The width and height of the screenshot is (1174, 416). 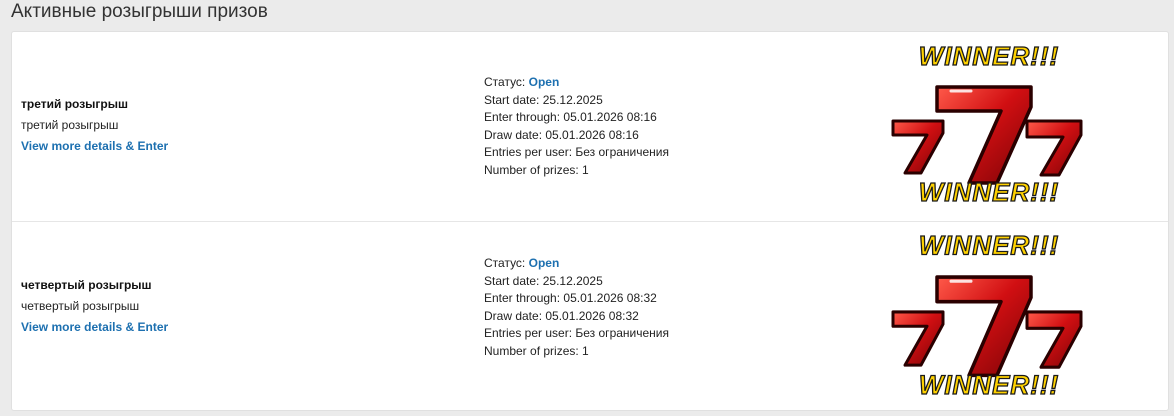 I want to click on enter-through-value: 05.01.2026 08:32, so click(x=610, y=298).